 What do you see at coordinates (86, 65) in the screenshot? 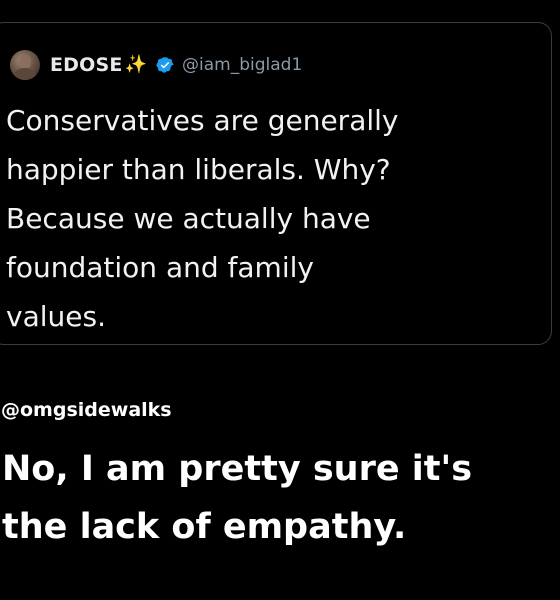
I see `author-display-name: EDOSE` at bounding box center [86, 65].